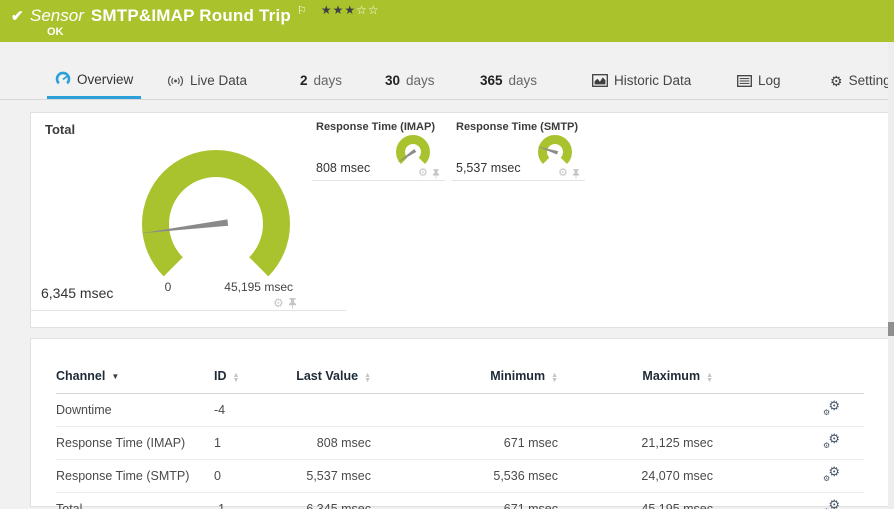  I want to click on gauge-current-value: 5,537 msec, so click(488, 168).